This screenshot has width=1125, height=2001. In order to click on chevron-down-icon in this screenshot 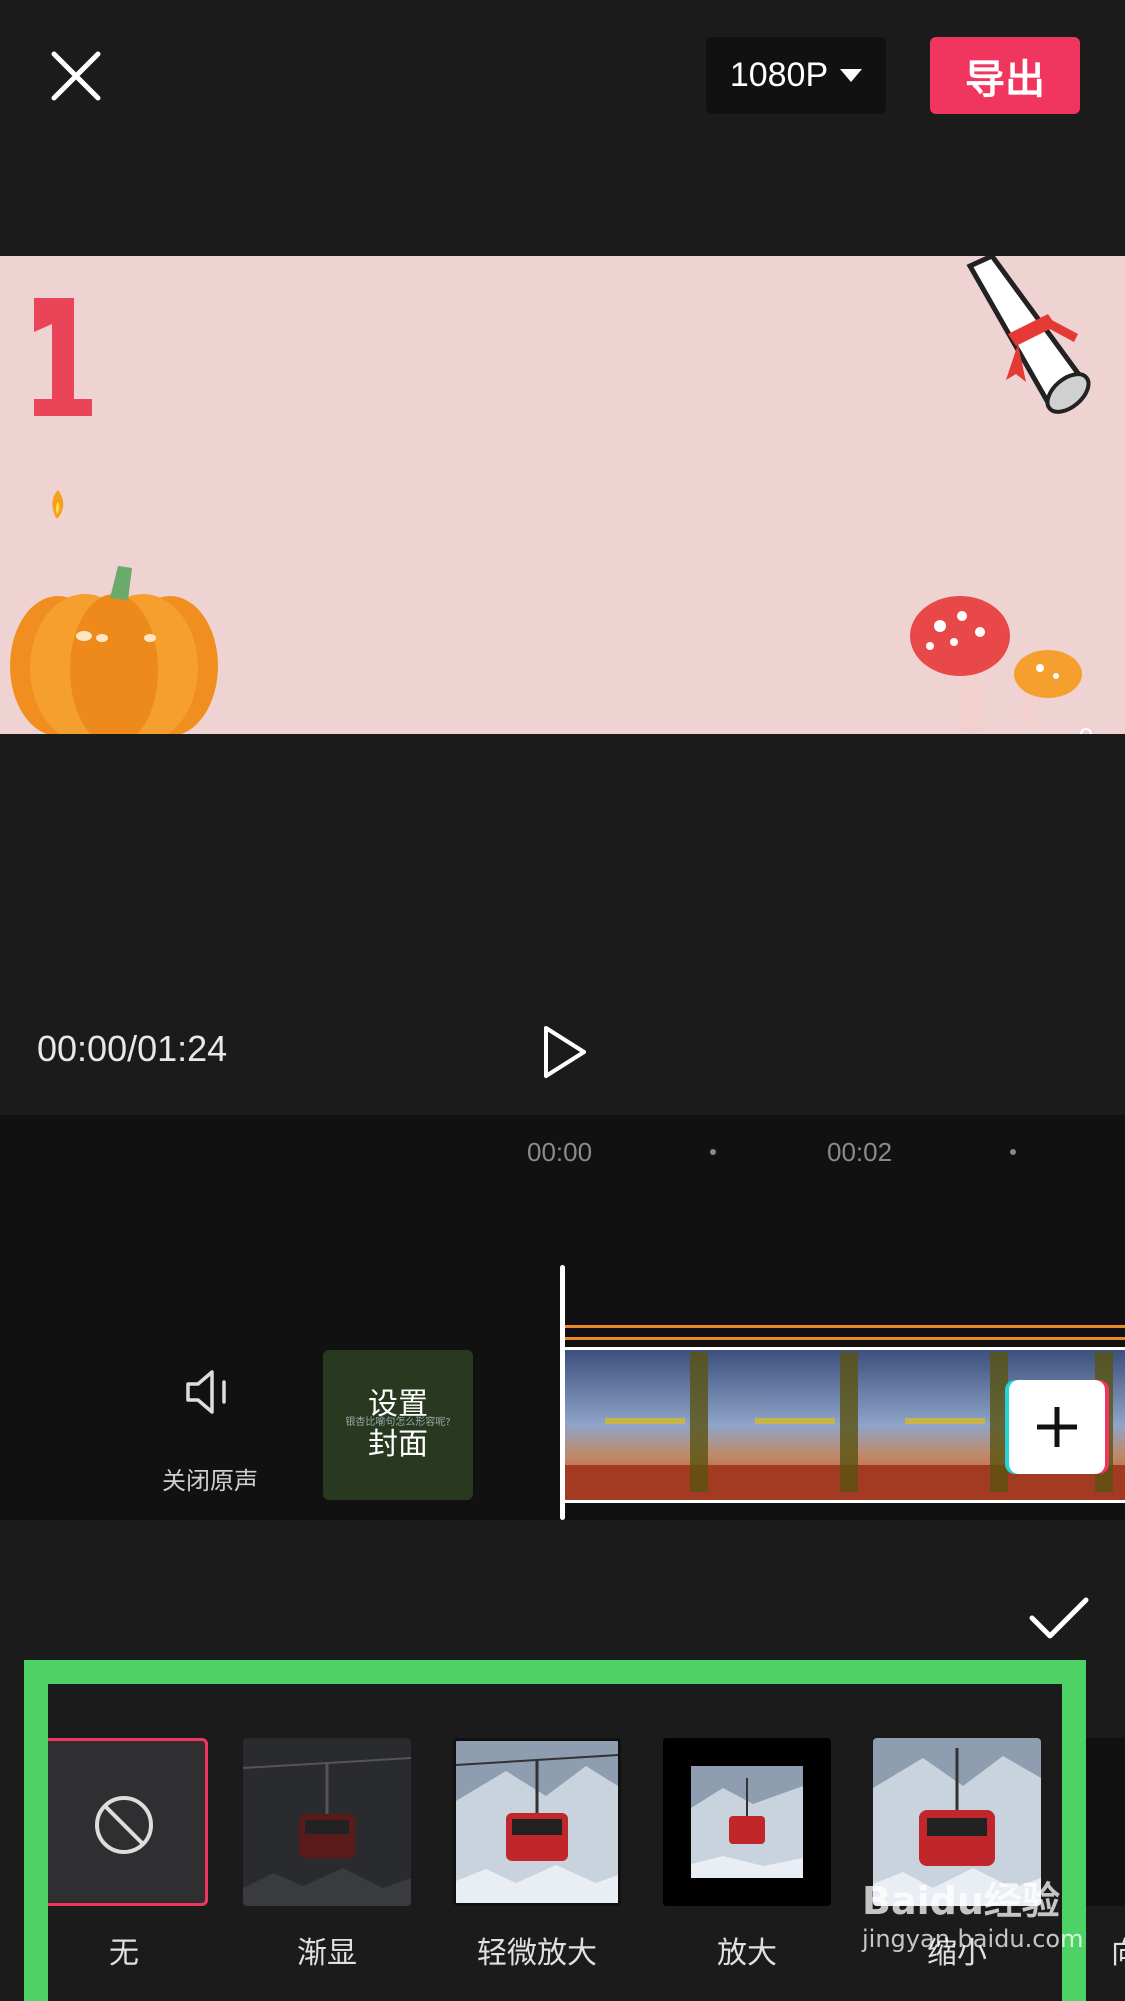, I will do `click(851, 75)`.